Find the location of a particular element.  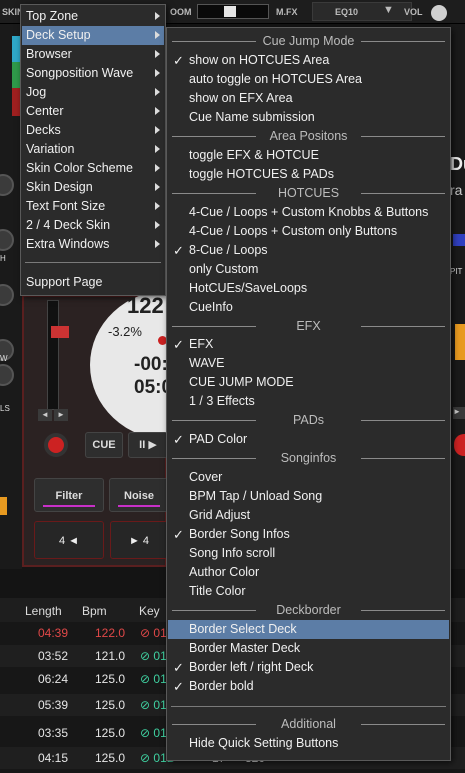

menu-item-label: Songposition Wave is located at coordinates (80, 73).